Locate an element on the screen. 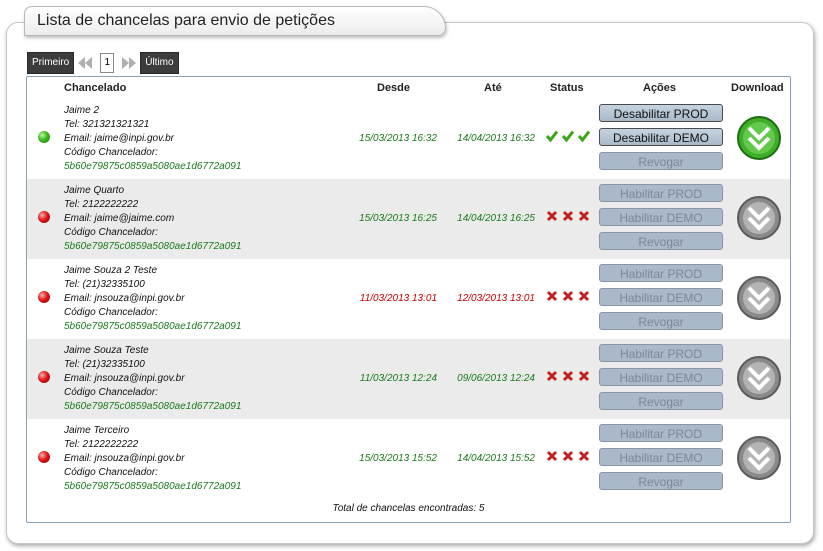 The height and width of the screenshot is (551, 823). chancelado-email: Email: jaime@inpi.gov.br is located at coordinates (119, 138).